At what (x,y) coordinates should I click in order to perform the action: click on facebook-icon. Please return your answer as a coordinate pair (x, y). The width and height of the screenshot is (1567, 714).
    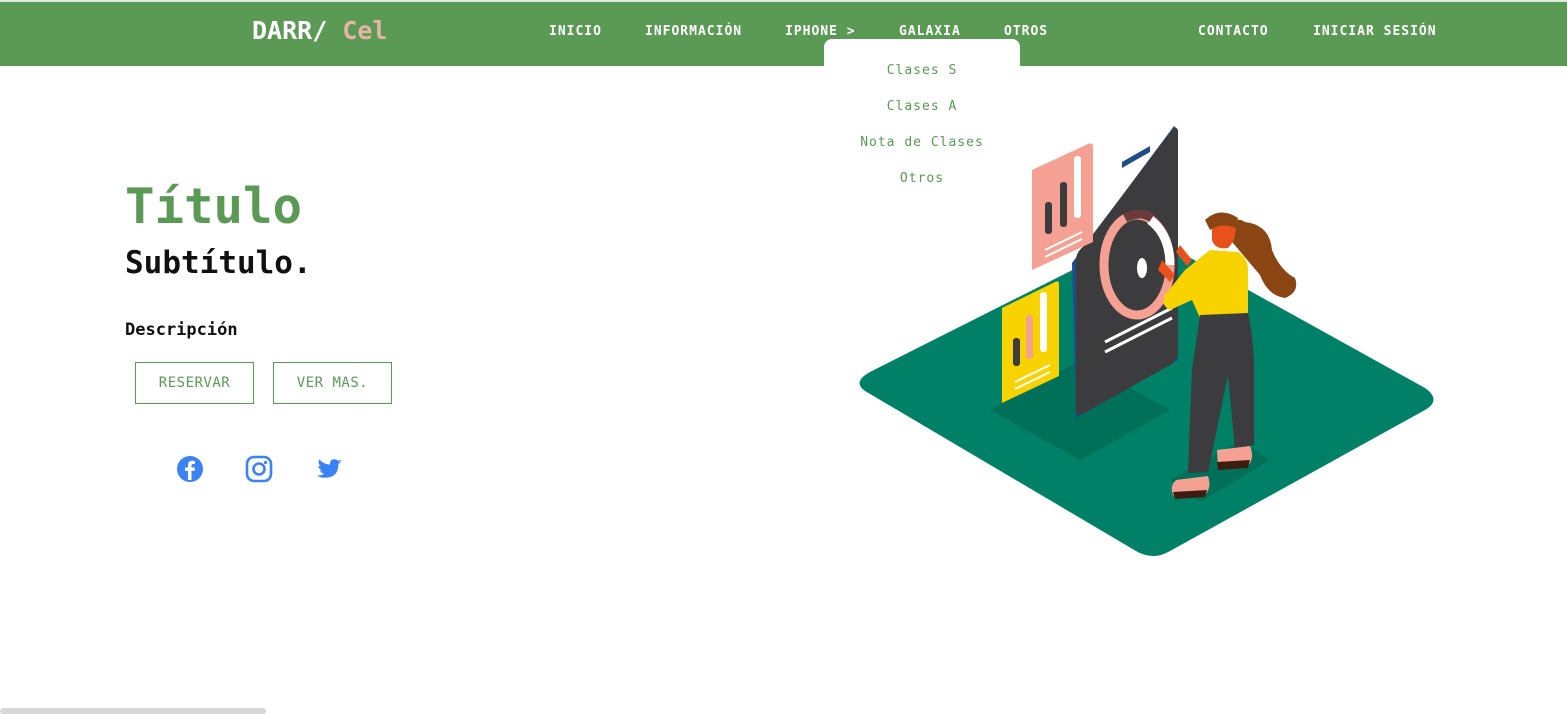
    Looking at the image, I should click on (190, 469).